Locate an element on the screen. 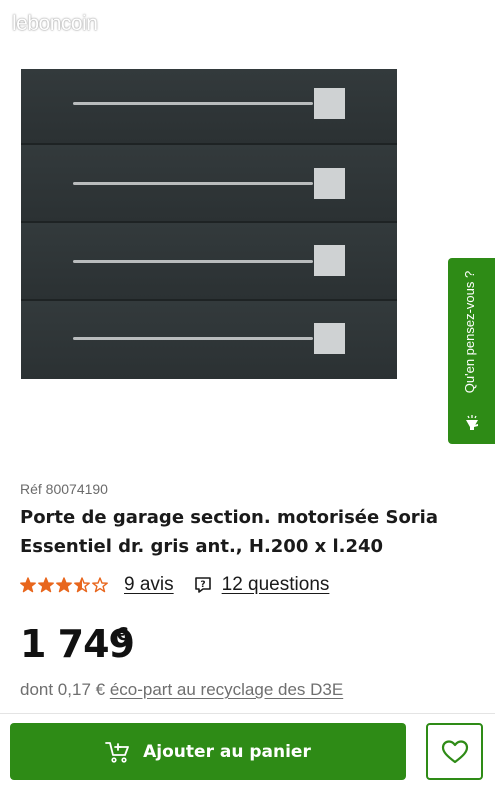 This screenshot has width=495, height=800. heart-icon is located at coordinates (454, 751).